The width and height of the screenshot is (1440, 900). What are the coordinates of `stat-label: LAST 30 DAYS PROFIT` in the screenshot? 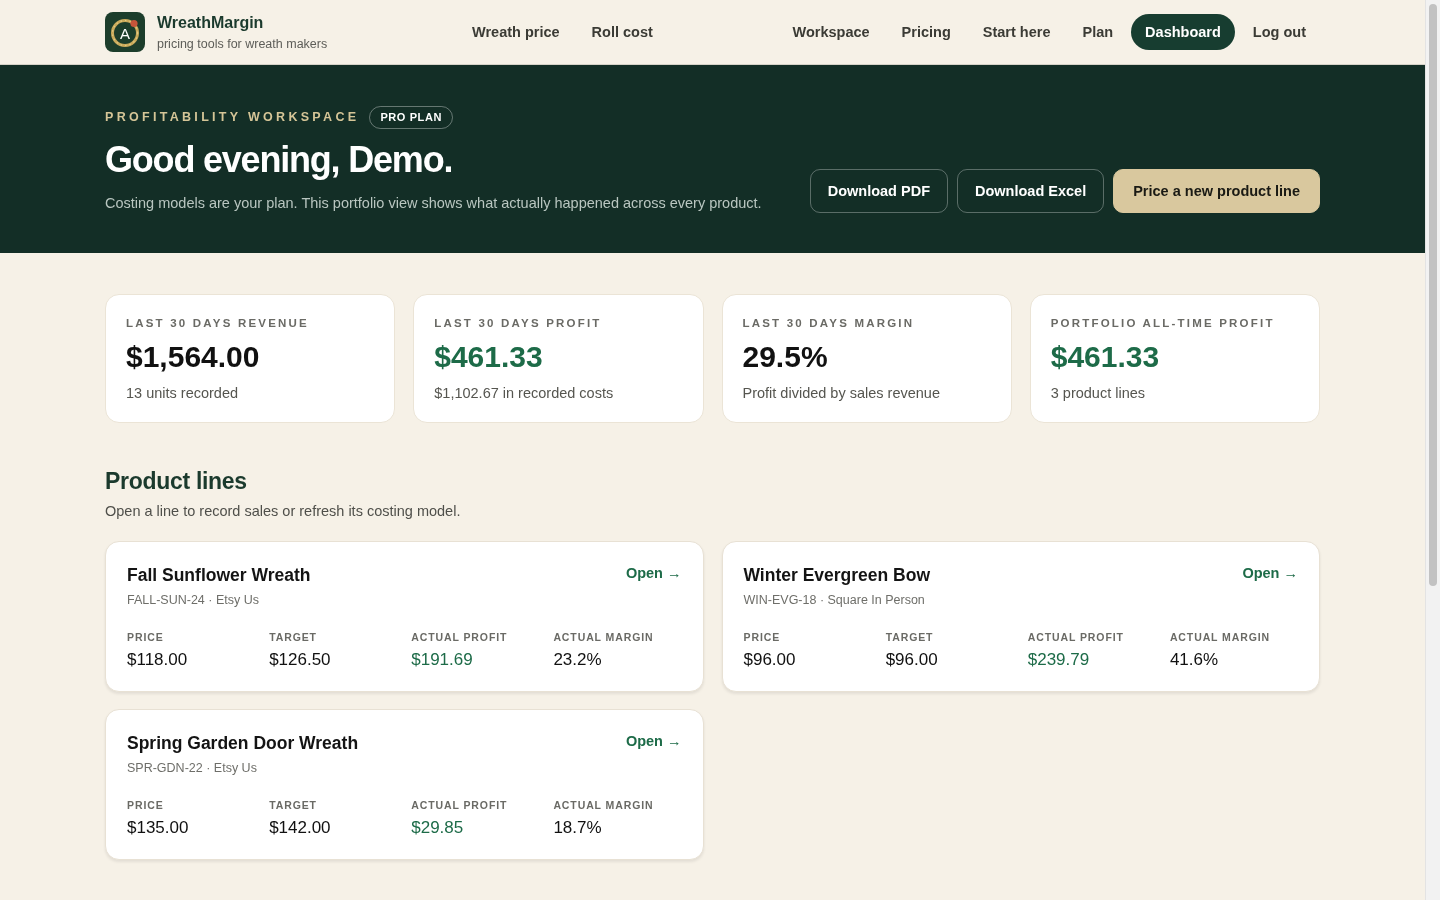 It's located at (518, 323).